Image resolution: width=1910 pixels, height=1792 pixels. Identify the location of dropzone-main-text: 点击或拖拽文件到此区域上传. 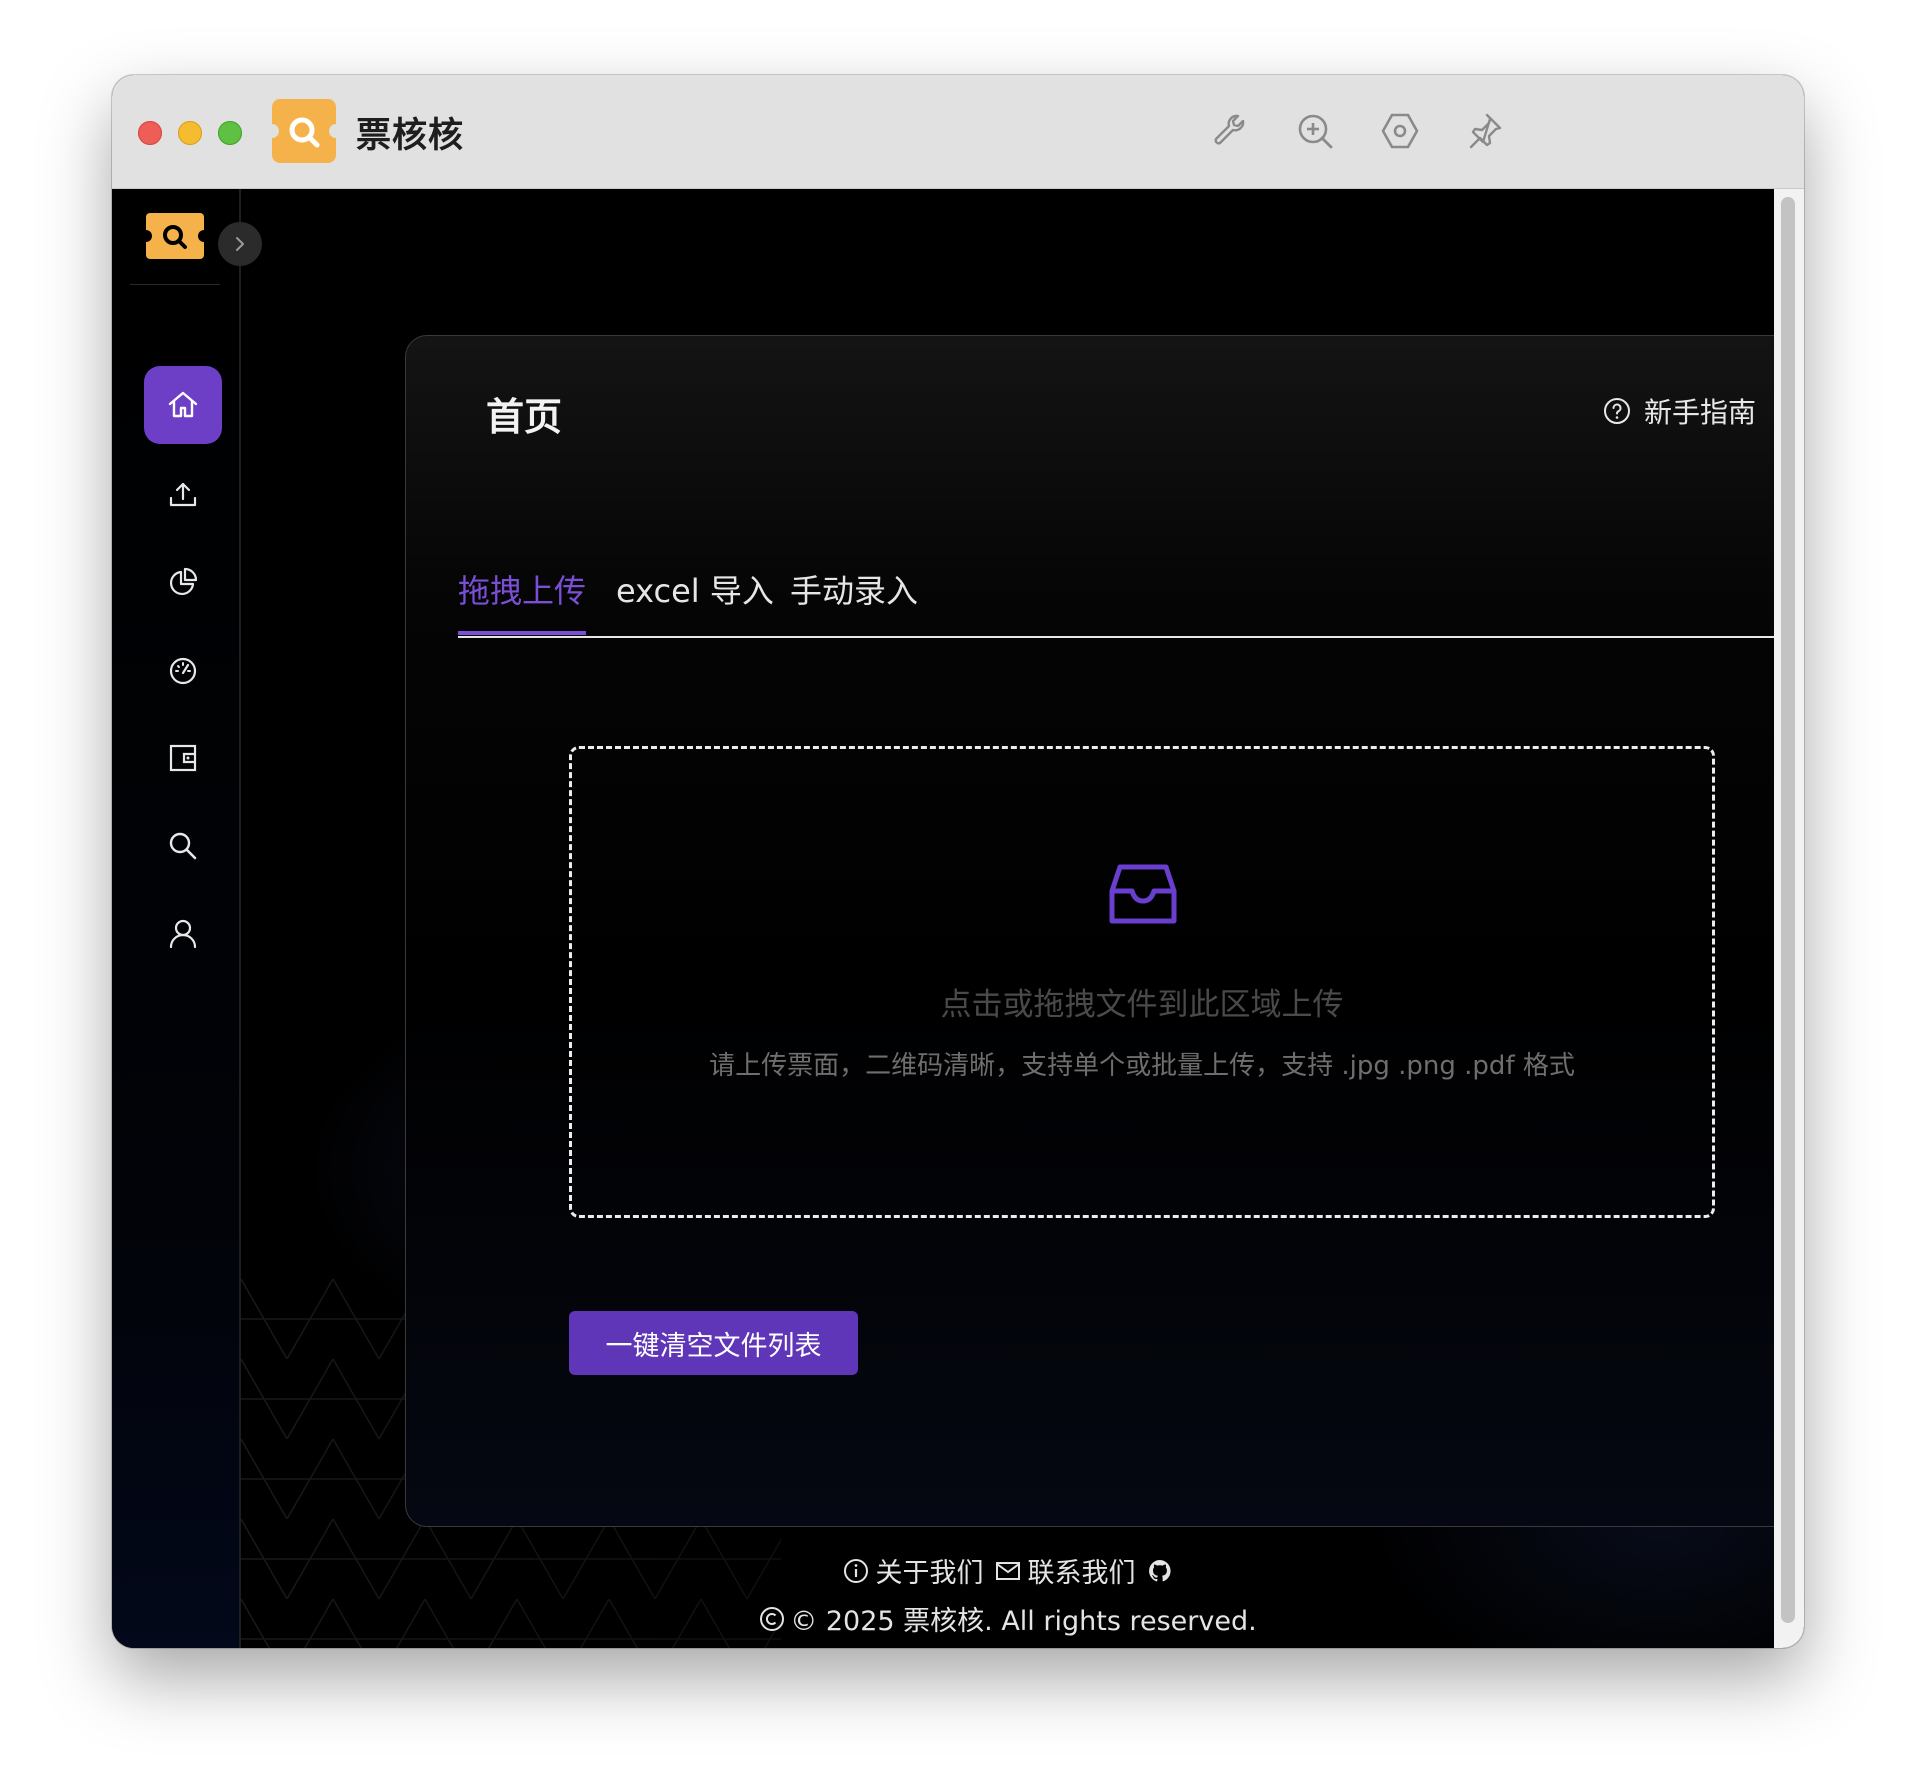
(1142, 1005).